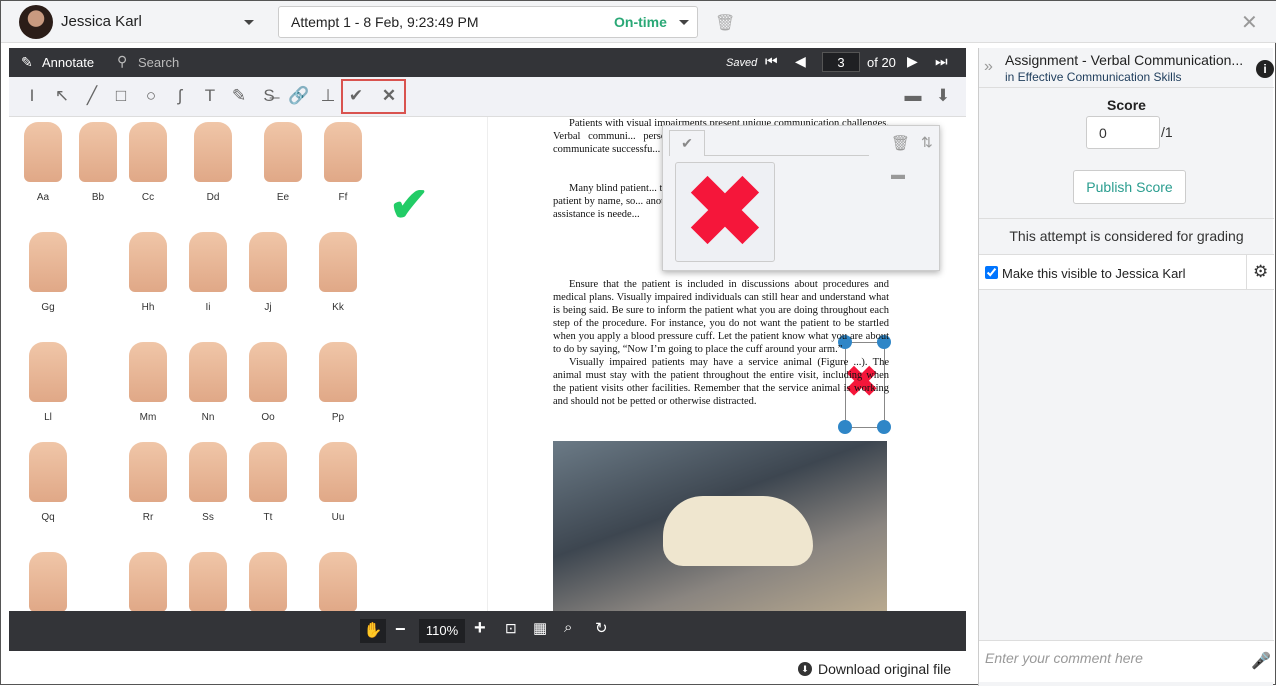 The image size is (1276, 686). What do you see at coordinates (389, 96) in the screenshot?
I see `cross-icon: ✕` at bounding box center [389, 96].